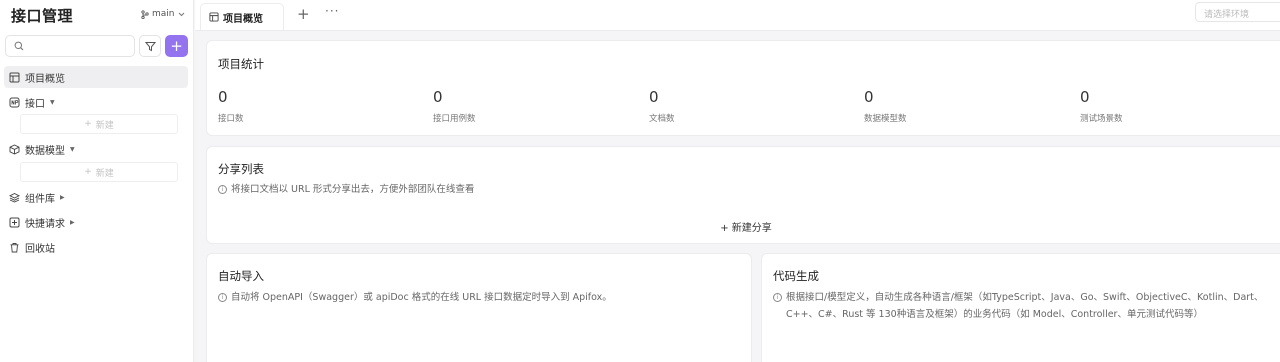  I want to click on filter-button, so click(150, 46).